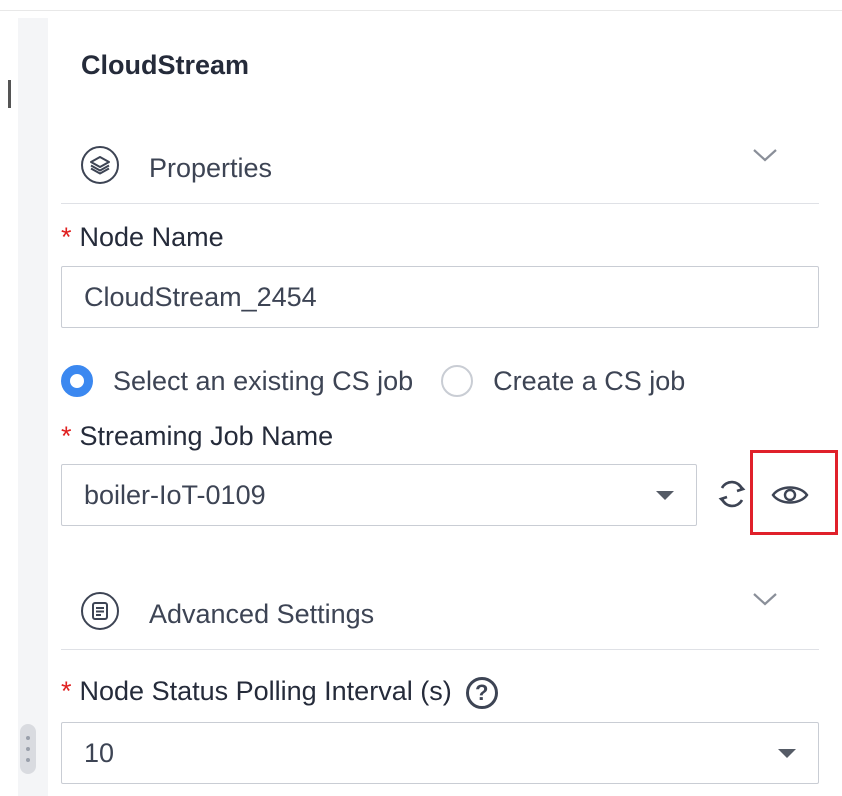  What do you see at coordinates (77, 381) in the screenshot?
I see `existing-job-radio` at bounding box center [77, 381].